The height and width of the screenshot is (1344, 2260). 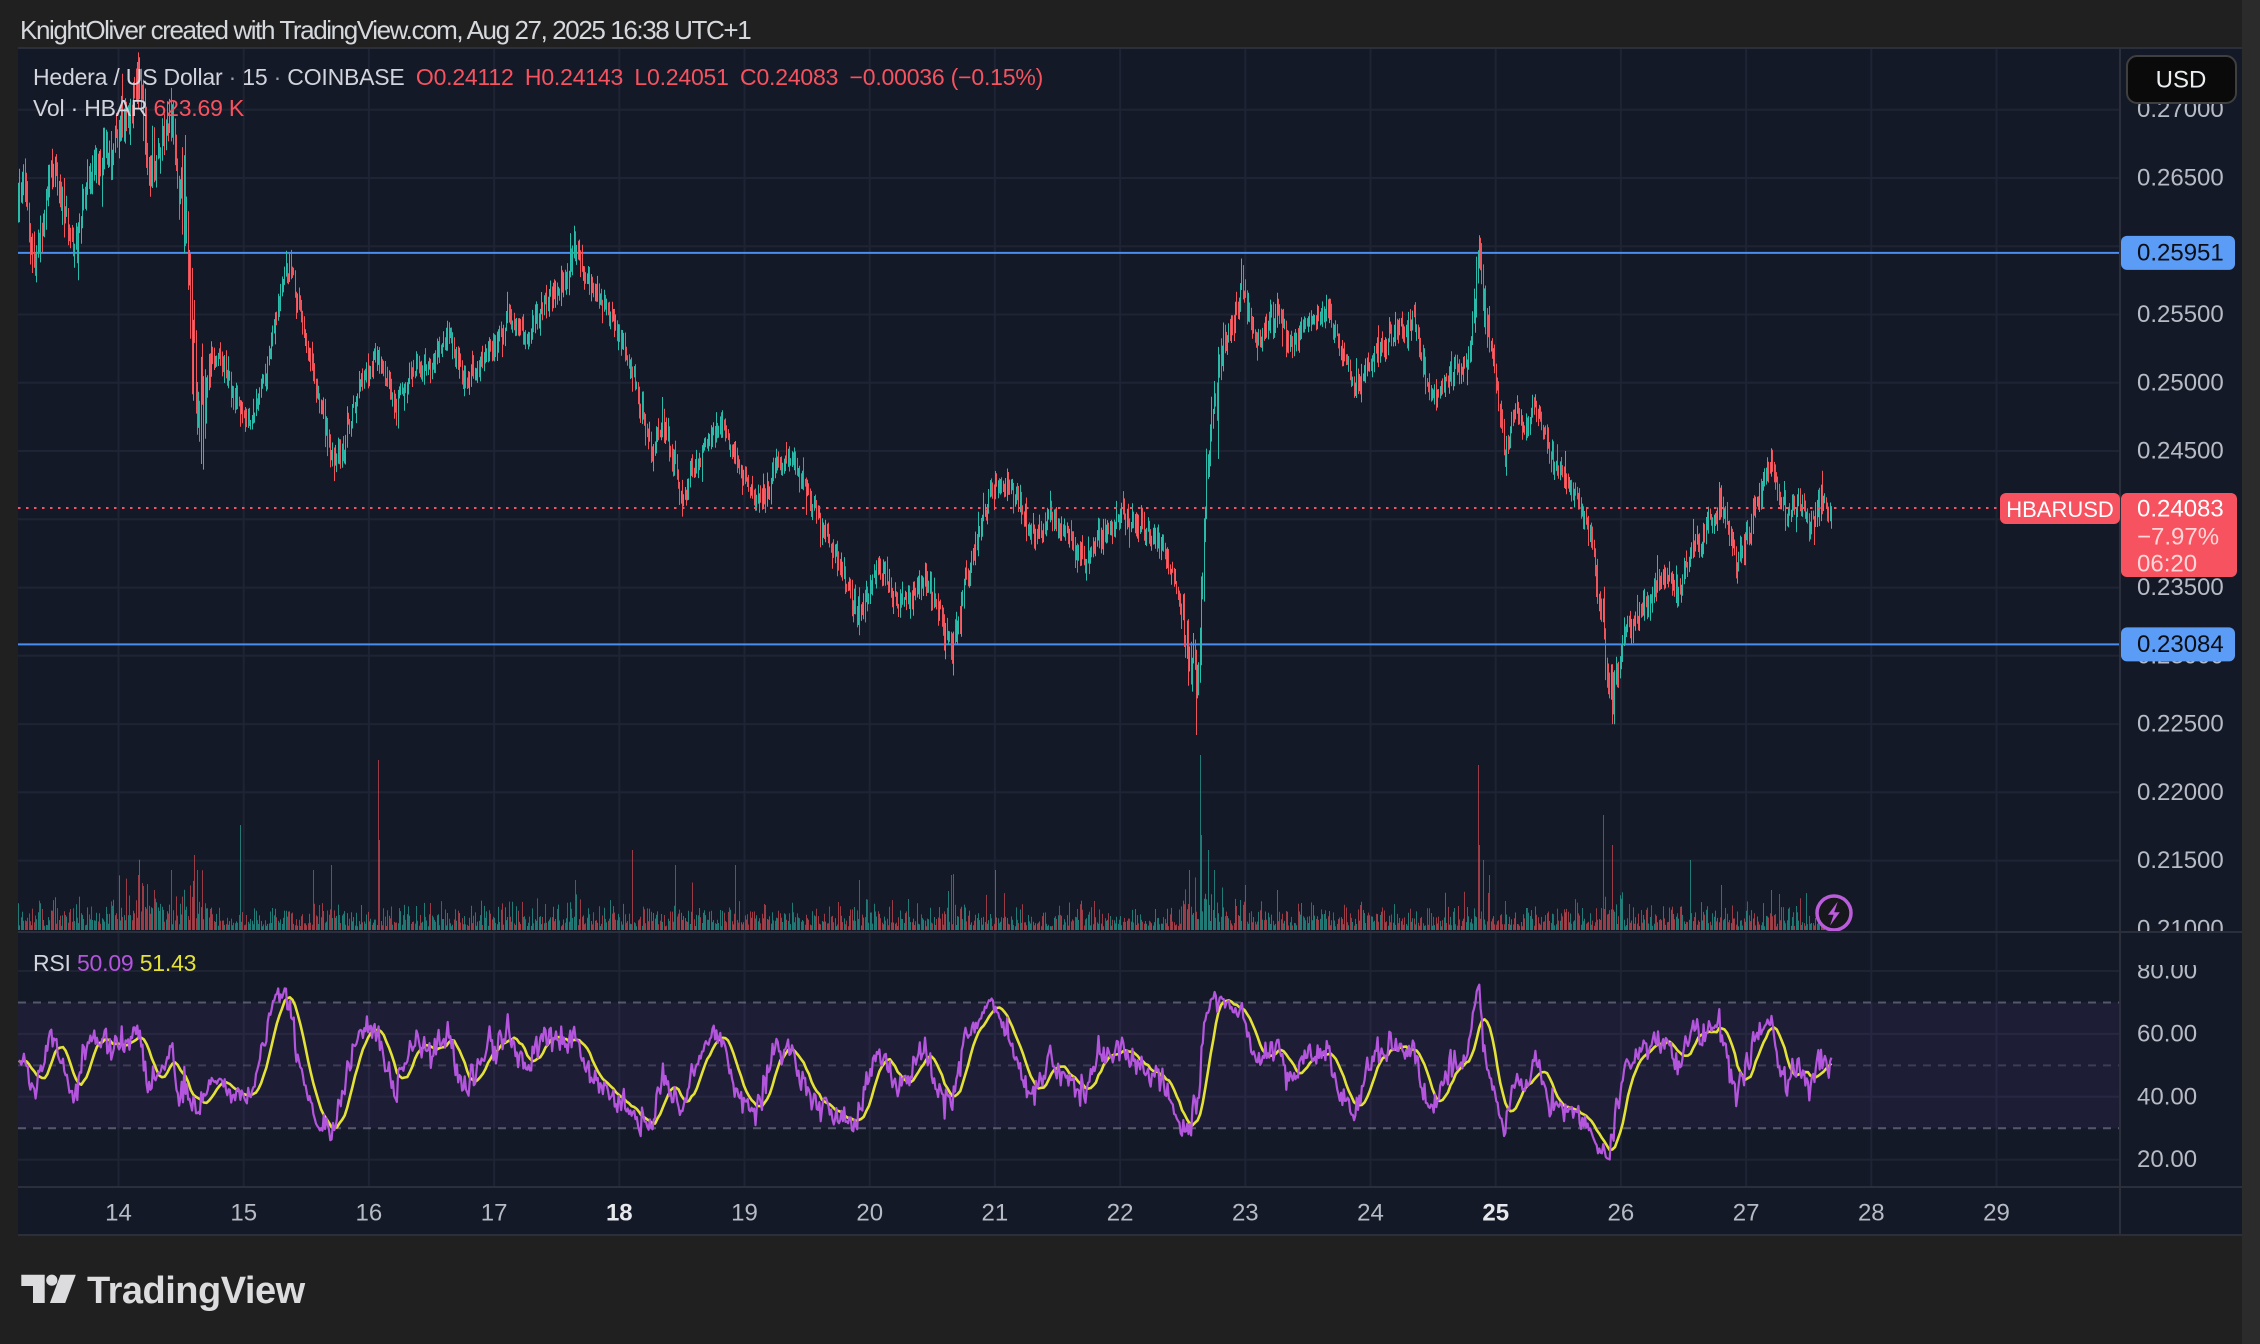 I want to click on svg-text: HBARUSD, so click(x=2060, y=509).